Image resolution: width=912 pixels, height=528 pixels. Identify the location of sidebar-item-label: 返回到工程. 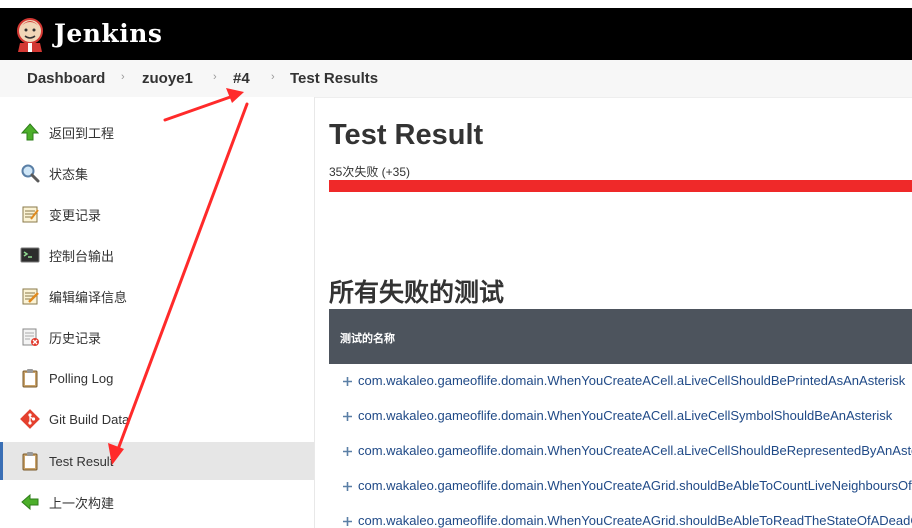
(82, 133).